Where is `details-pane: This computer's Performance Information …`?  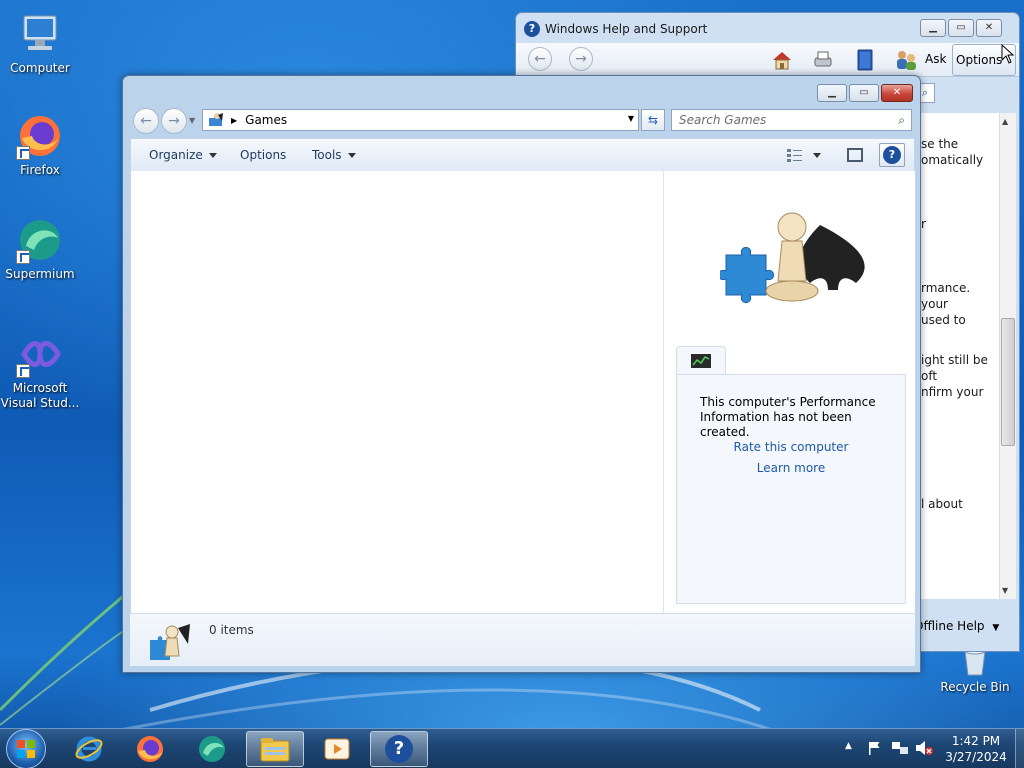
details-pane: This computer's Performance Information … is located at coordinates (789, 392).